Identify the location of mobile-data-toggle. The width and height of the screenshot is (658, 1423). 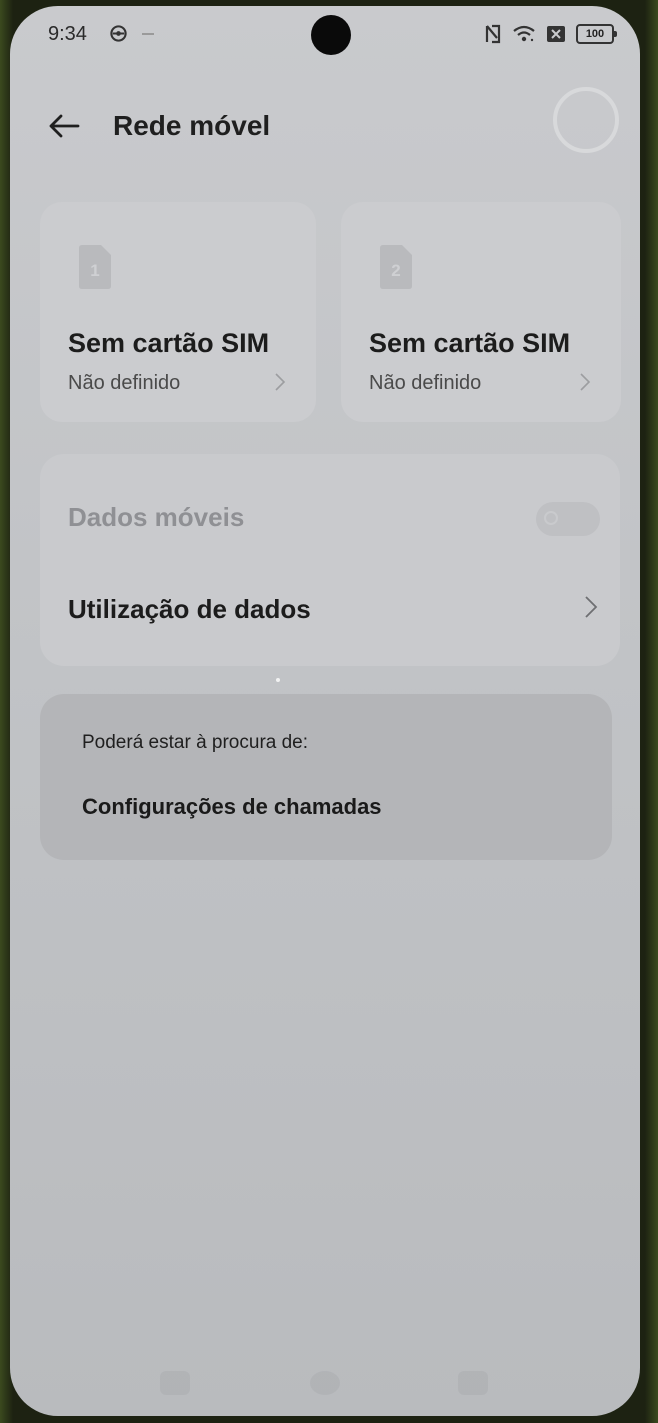
(568, 519).